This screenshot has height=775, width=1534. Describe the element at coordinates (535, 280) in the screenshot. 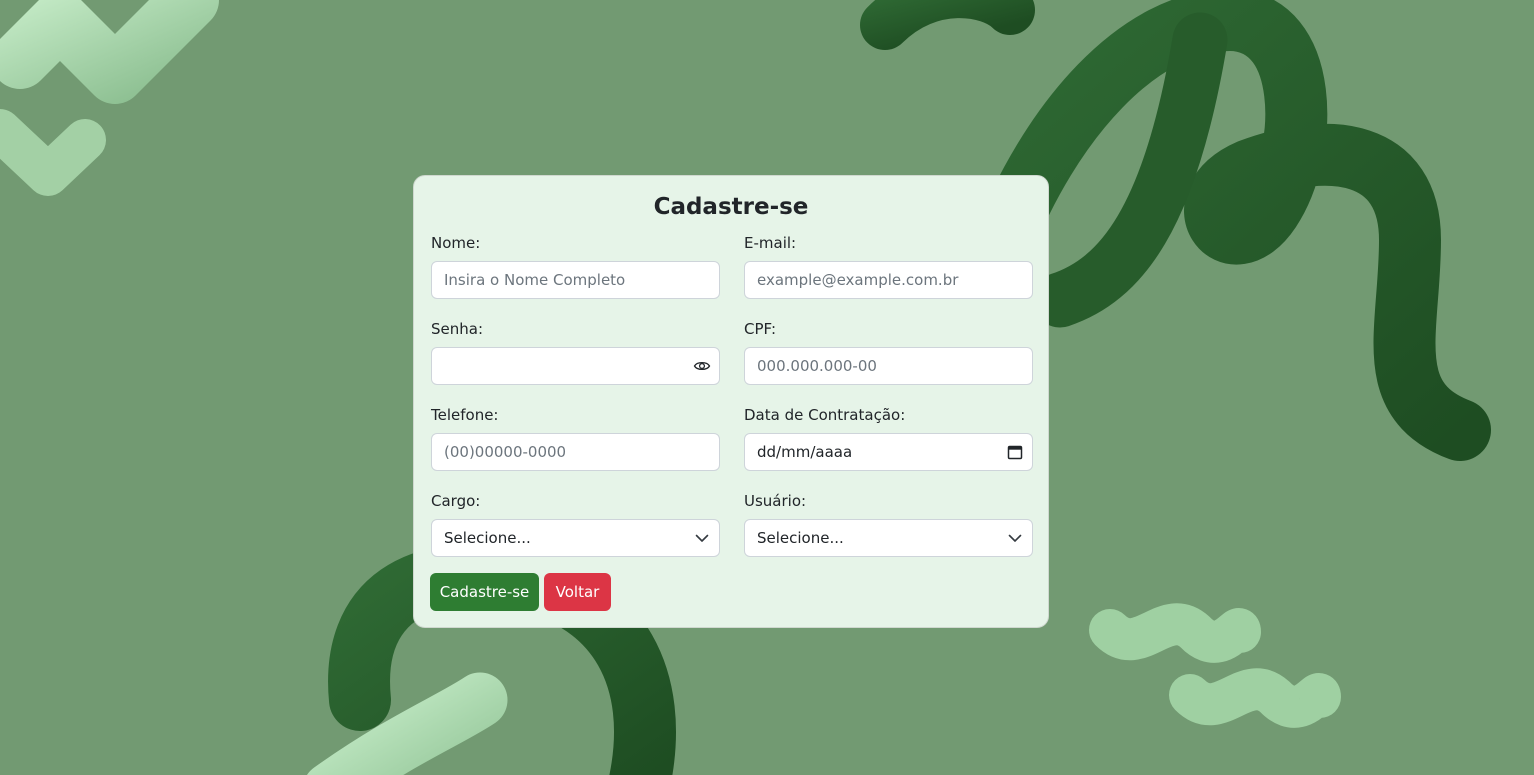

I see `nome-placeholder: Insira o Nome Completo` at that location.